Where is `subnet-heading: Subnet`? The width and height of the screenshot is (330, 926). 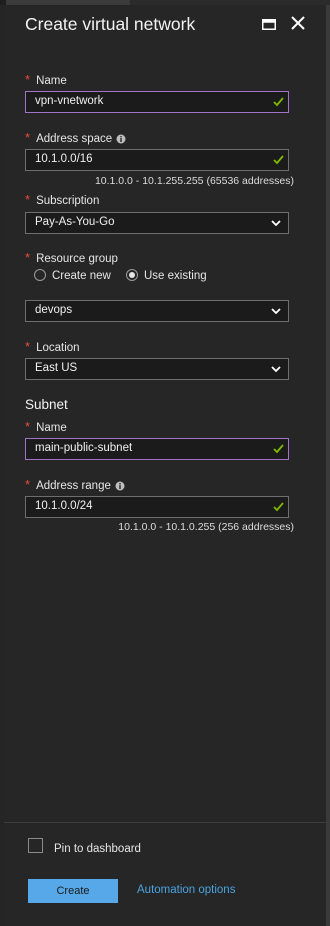 subnet-heading: Subnet is located at coordinates (46, 404).